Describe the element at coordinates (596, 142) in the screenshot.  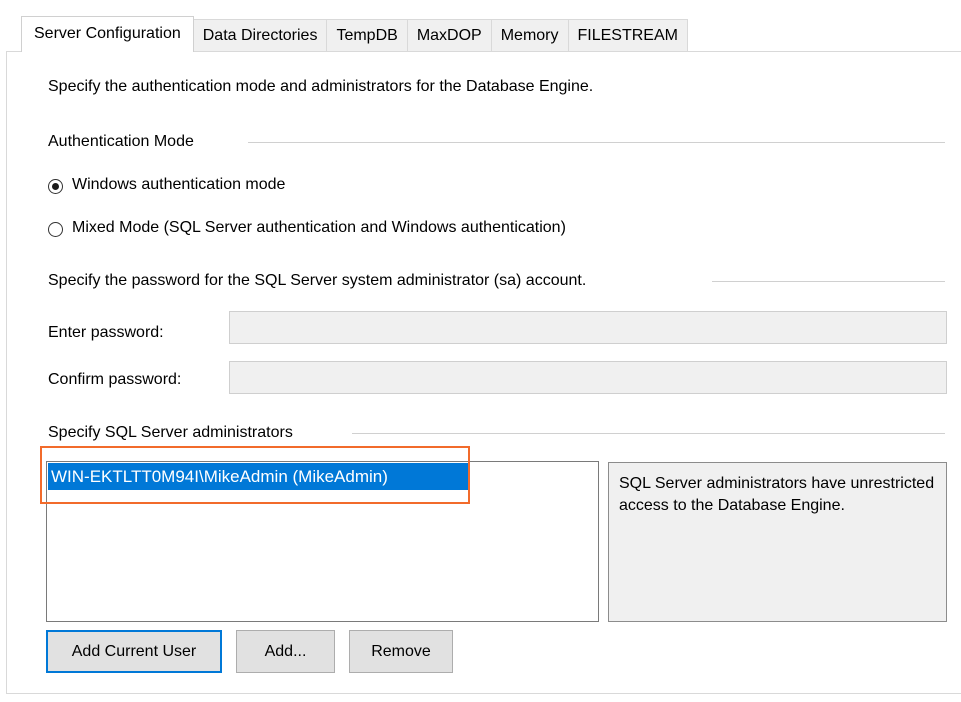
I see `auth-mode-group-line` at that location.